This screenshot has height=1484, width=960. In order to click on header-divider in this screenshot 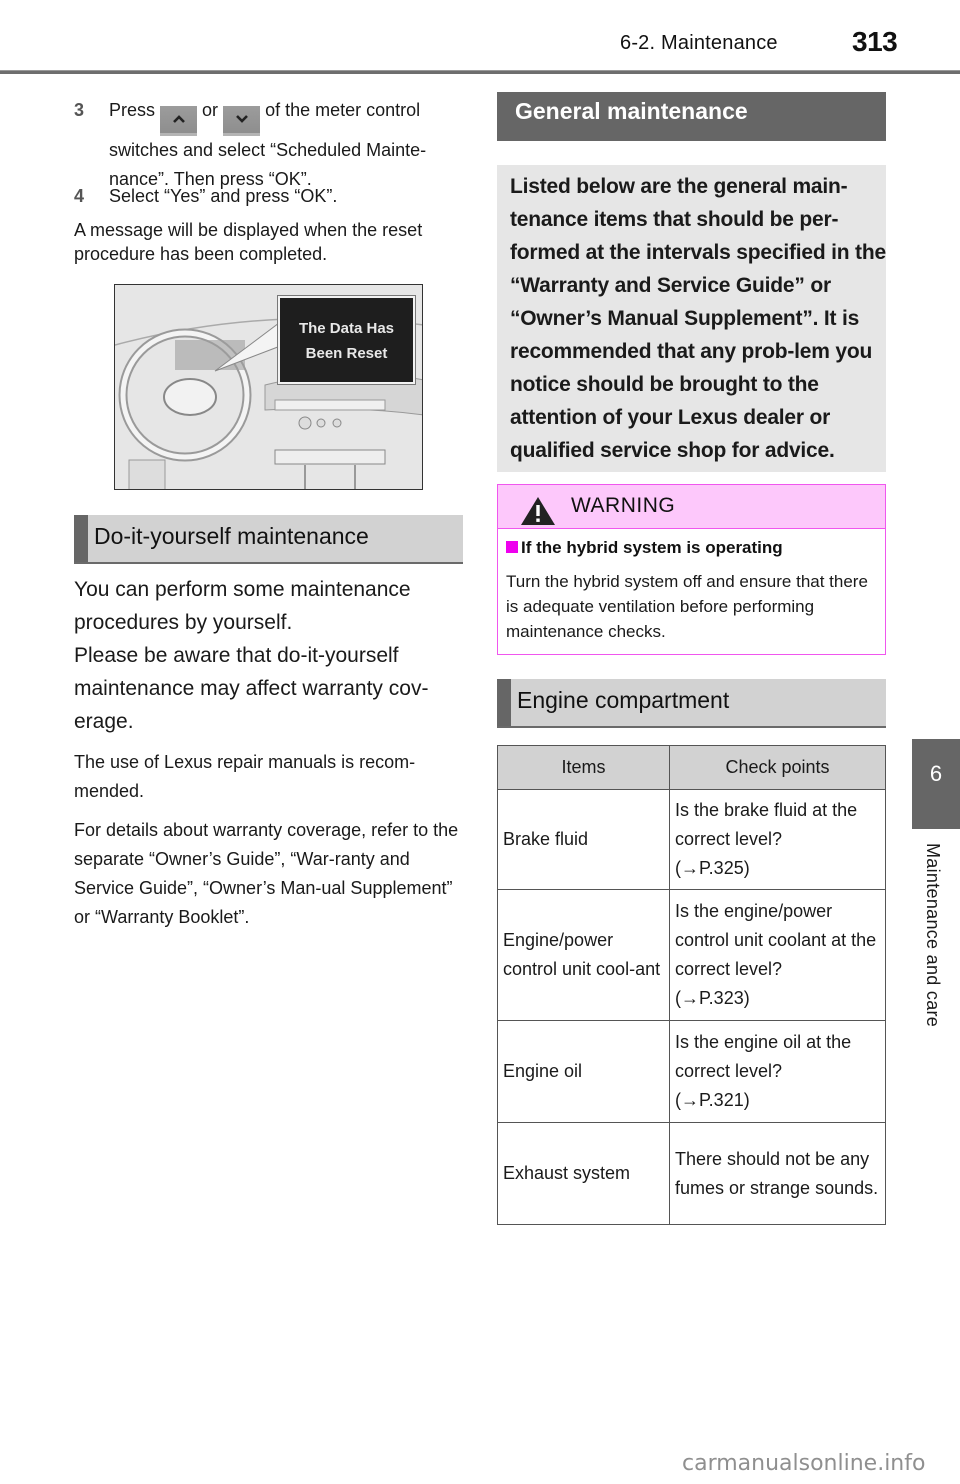, I will do `click(480, 72)`.